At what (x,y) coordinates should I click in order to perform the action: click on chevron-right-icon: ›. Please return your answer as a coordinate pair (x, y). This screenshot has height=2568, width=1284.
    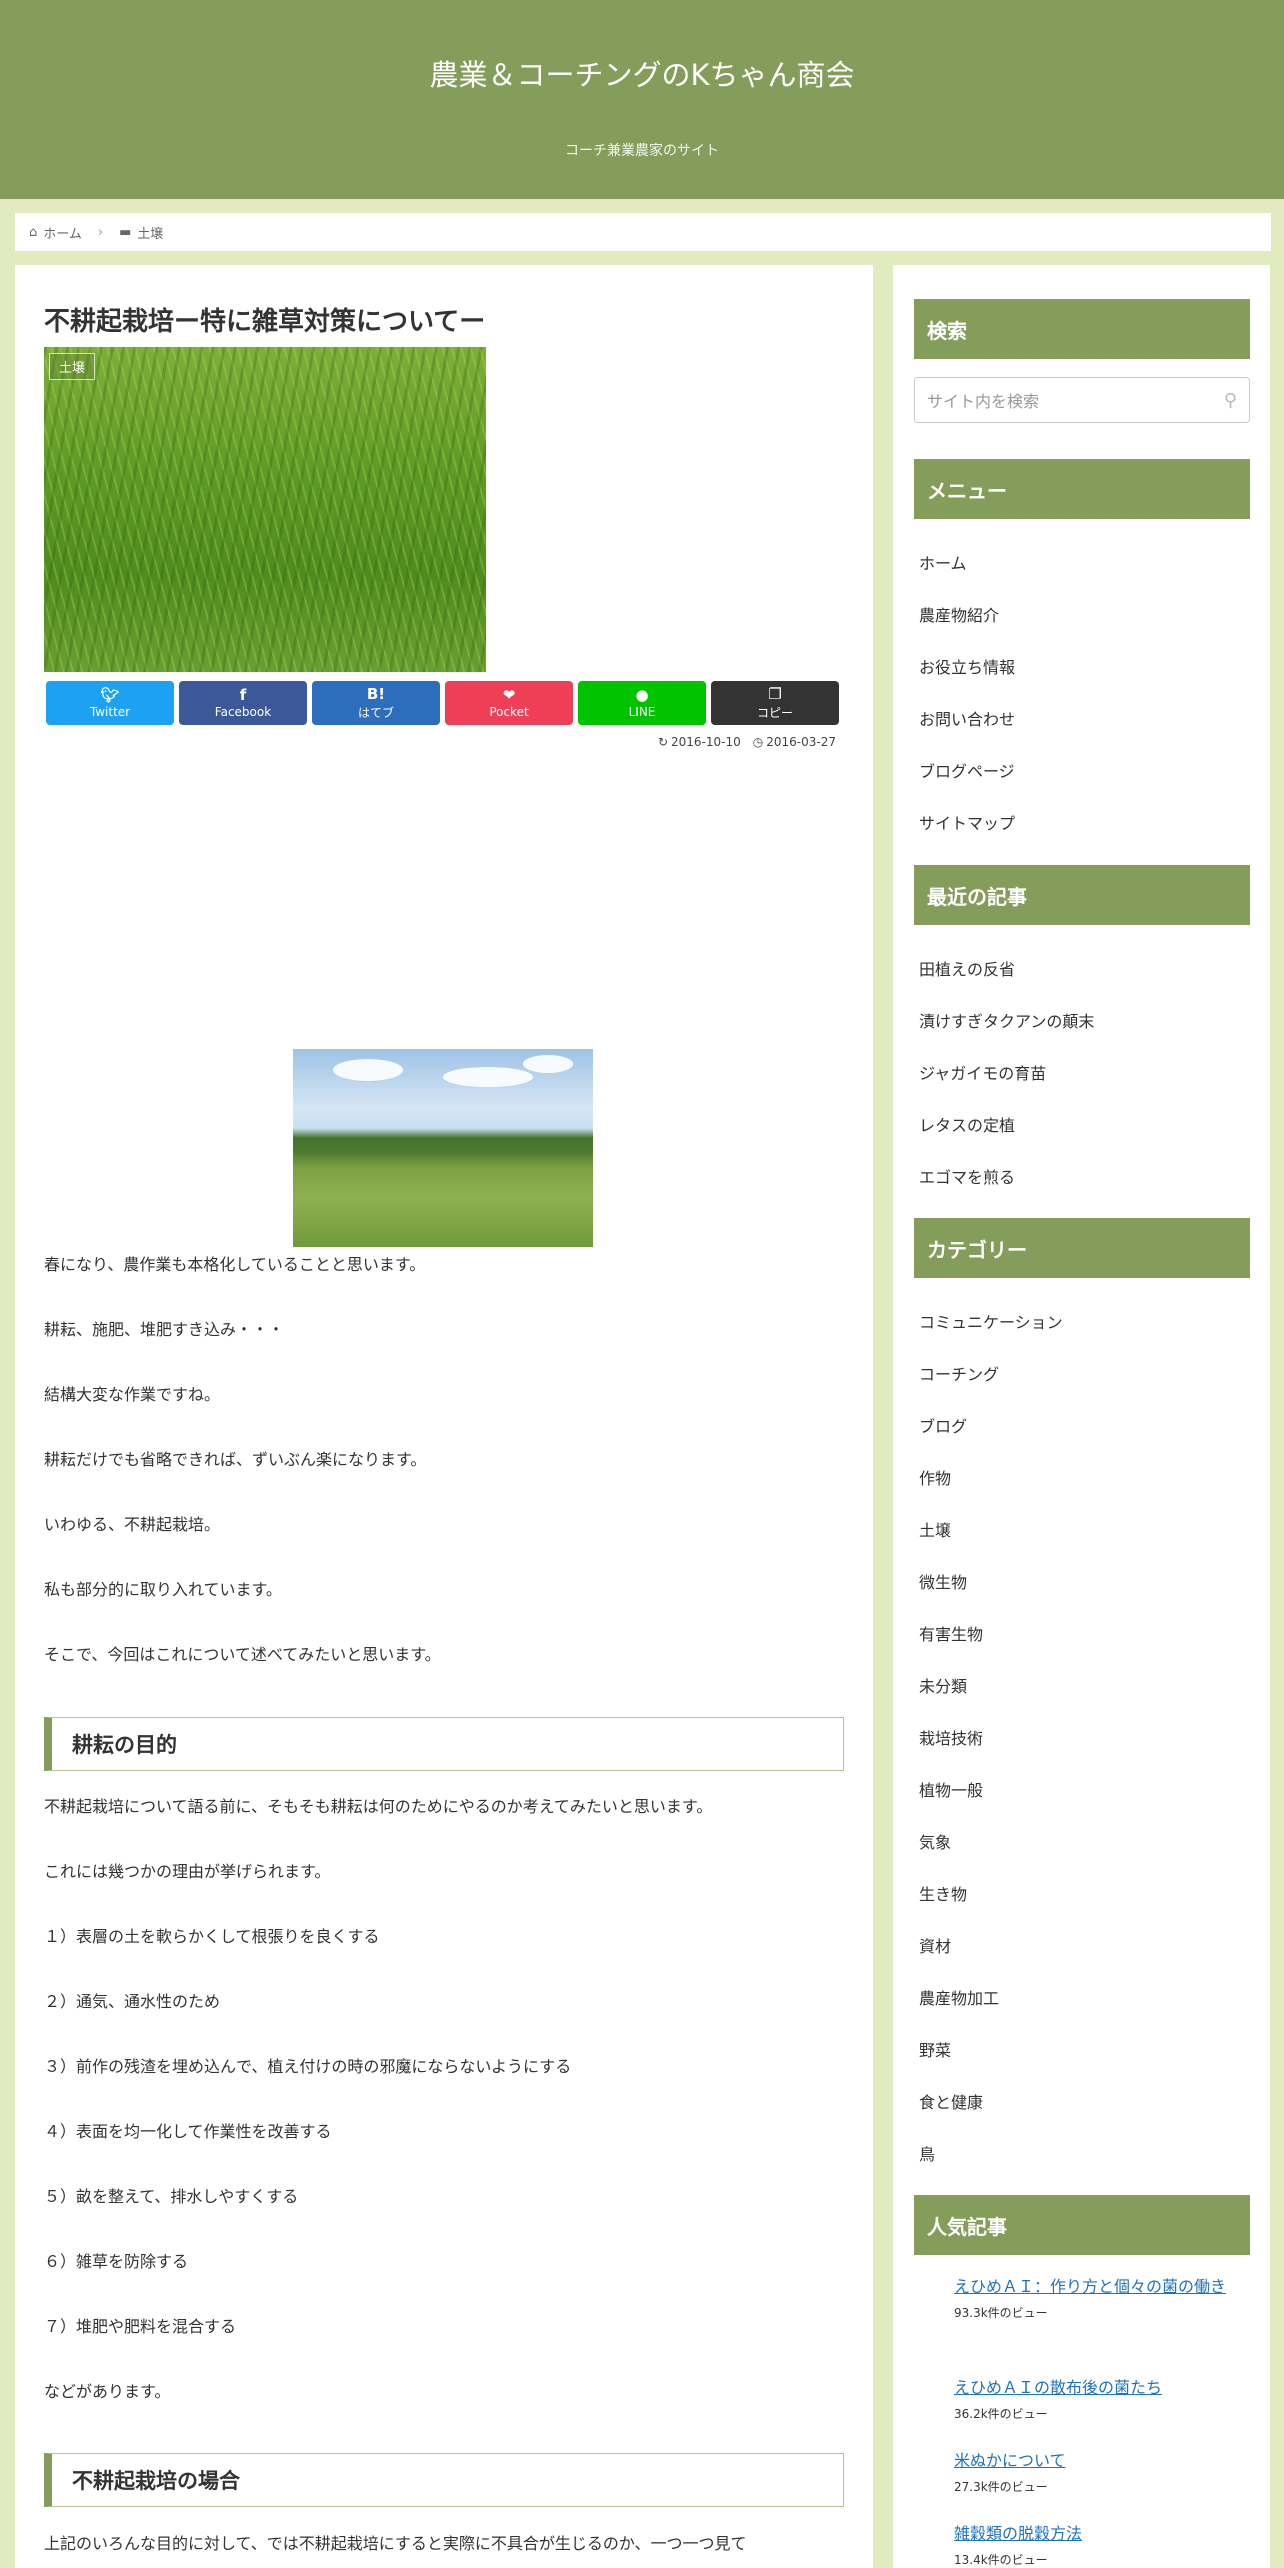
    Looking at the image, I should click on (100, 232).